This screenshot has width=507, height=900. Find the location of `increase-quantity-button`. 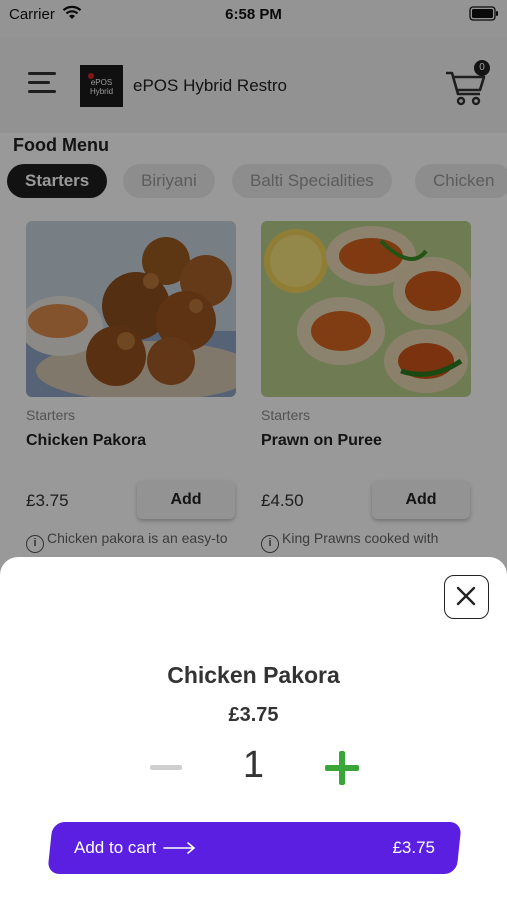

increase-quantity-button is located at coordinates (342, 768).